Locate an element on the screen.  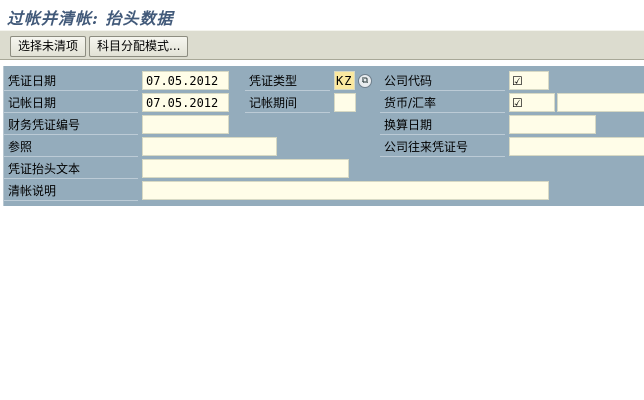
company-code-checkbox-icon: ☑ is located at coordinates (529, 80).